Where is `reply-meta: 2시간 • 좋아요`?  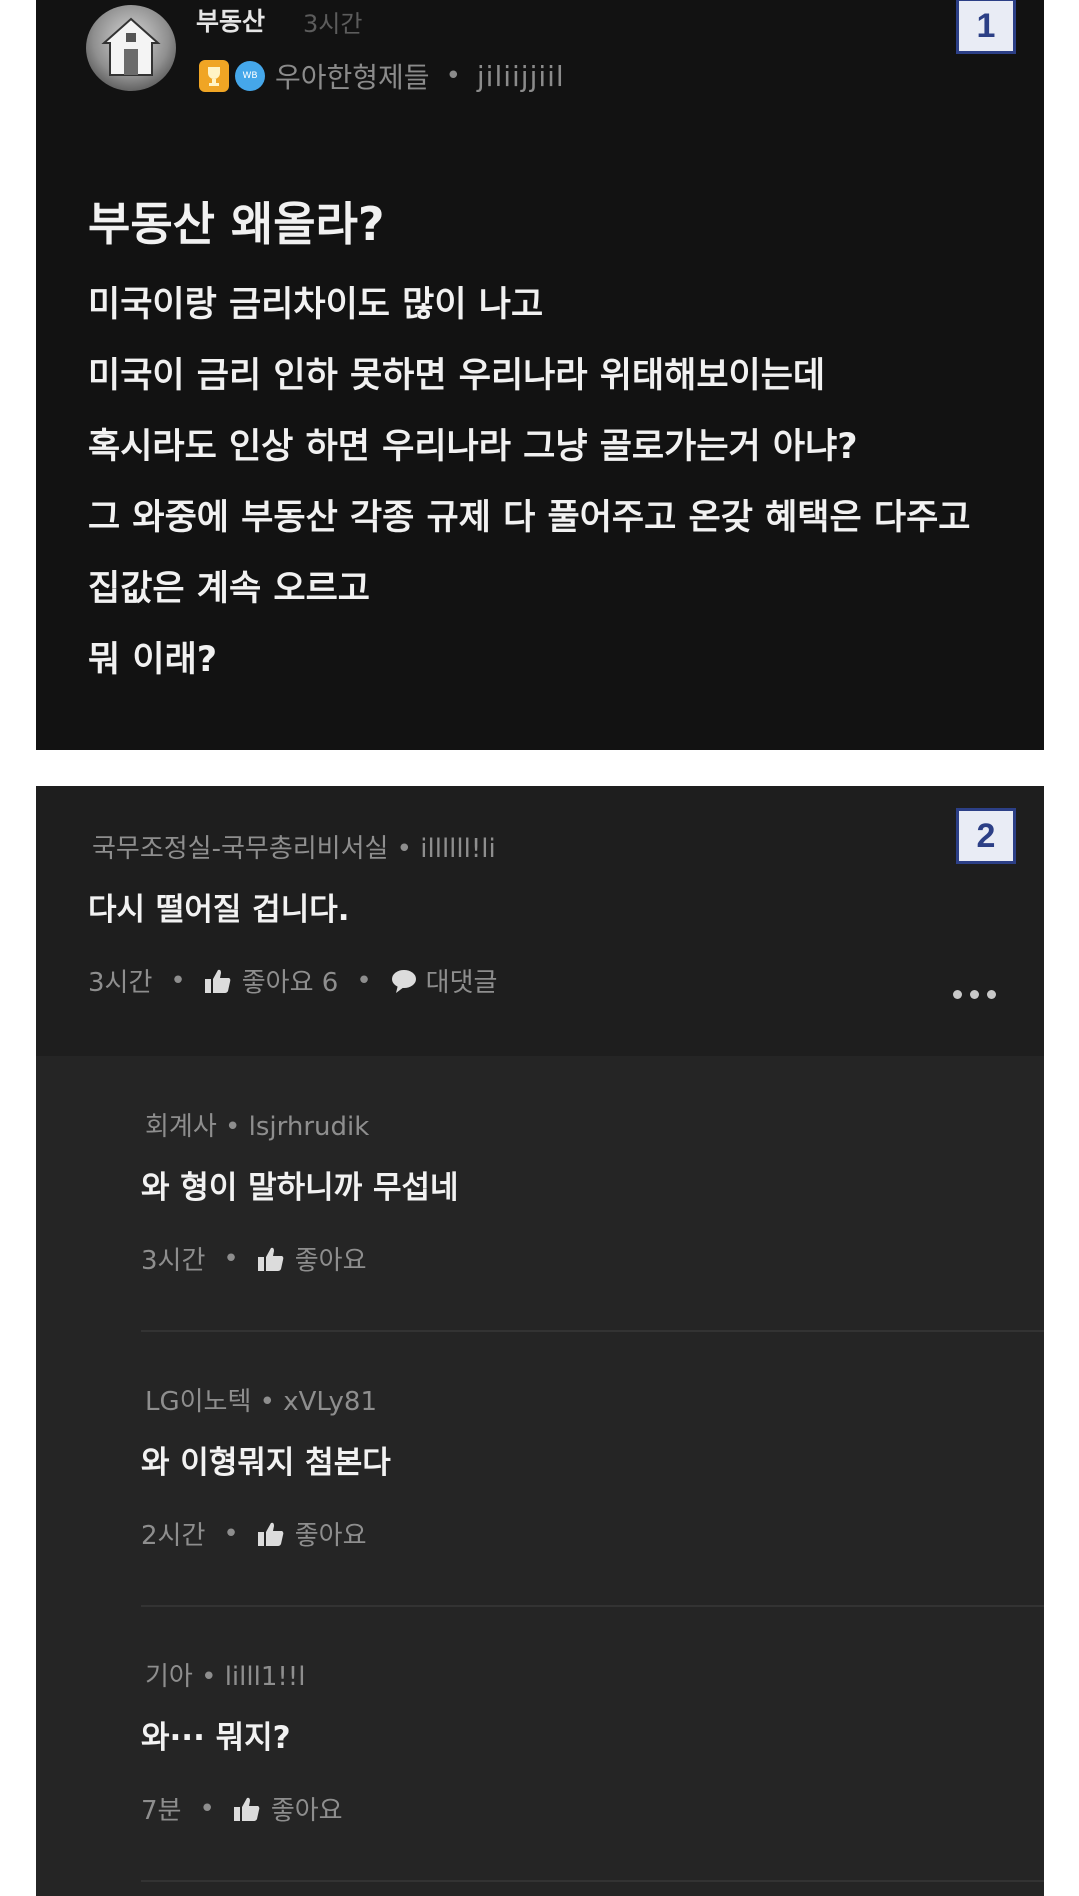
reply-meta: 2시간 • 좋아요 is located at coordinates (254, 1533).